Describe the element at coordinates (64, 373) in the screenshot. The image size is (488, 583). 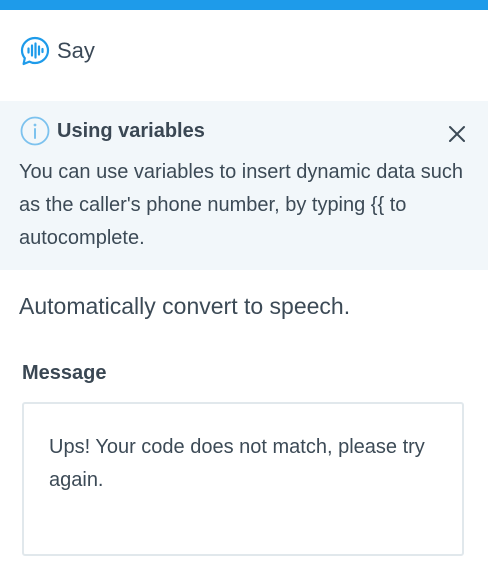
I see `message-label: Message` at that location.